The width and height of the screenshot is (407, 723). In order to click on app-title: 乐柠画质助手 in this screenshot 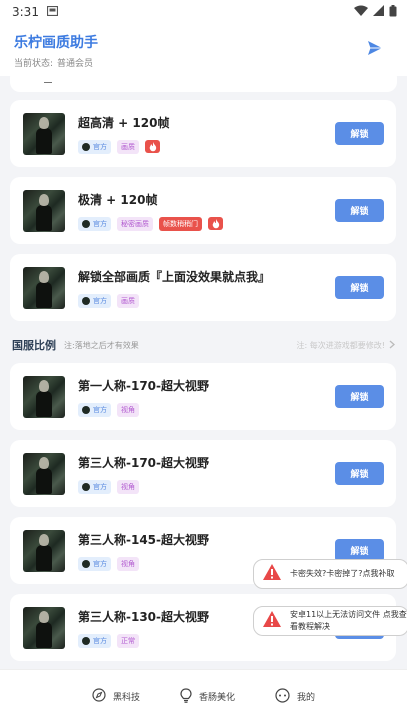, I will do `click(56, 42)`.